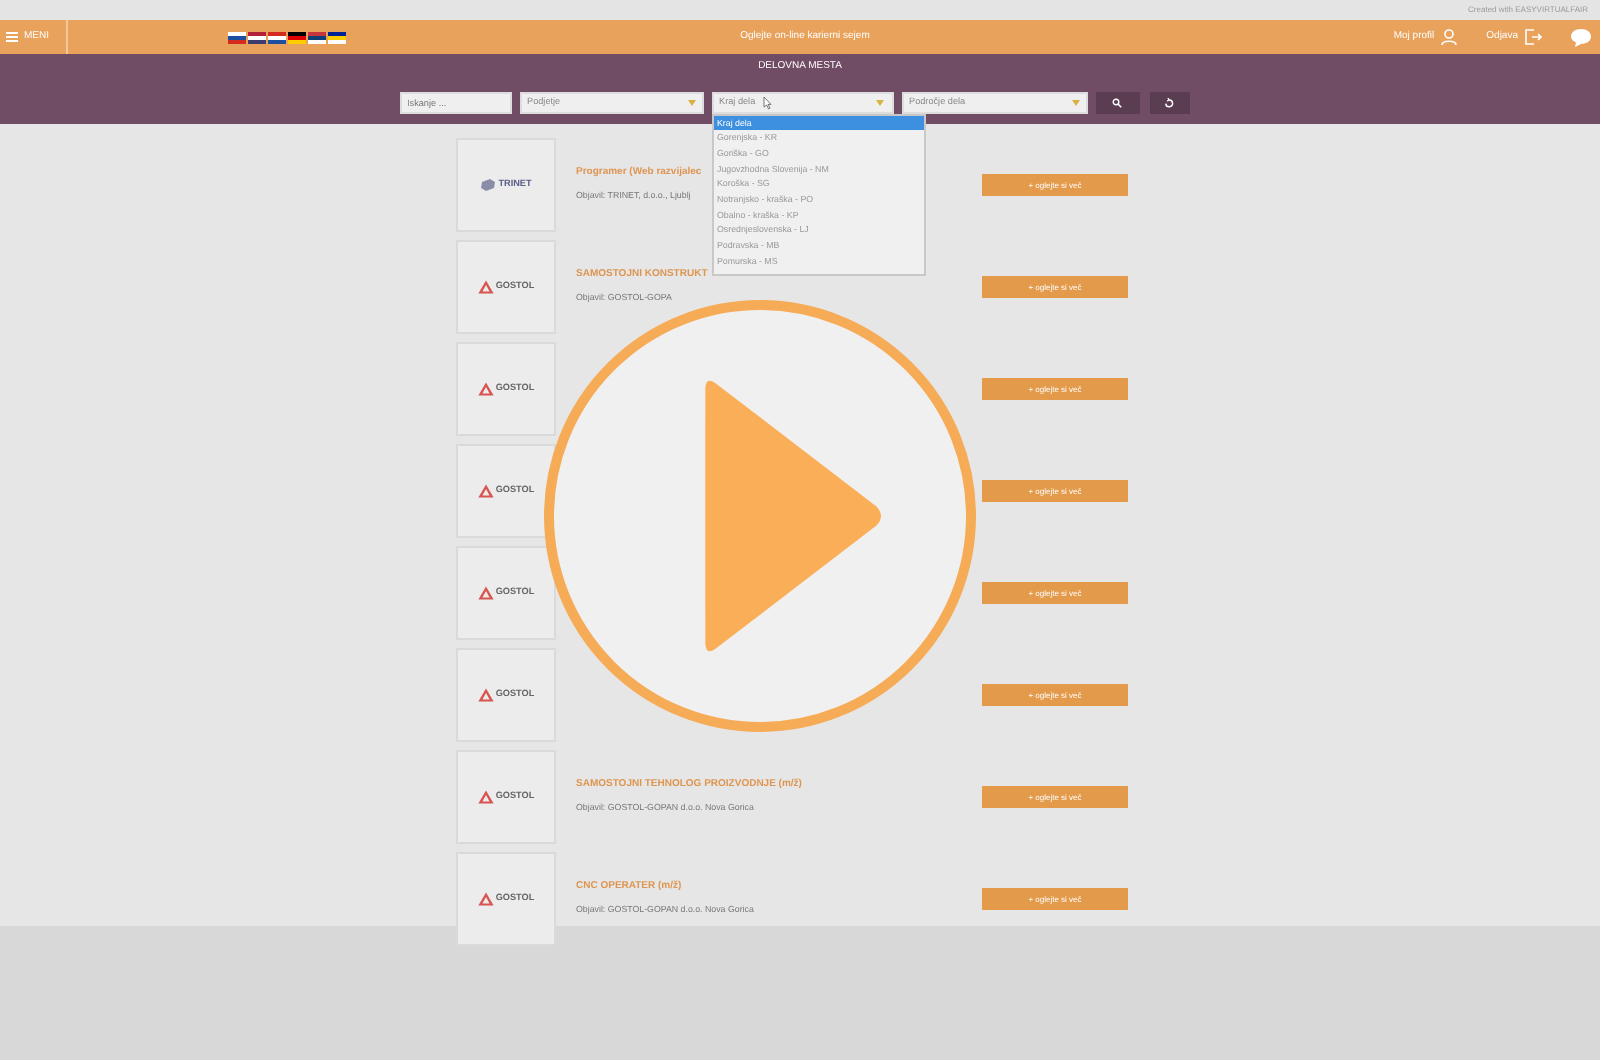 This screenshot has width=1600, height=1060. What do you see at coordinates (1533, 37) in the screenshot?
I see `logout-icon` at bounding box center [1533, 37].